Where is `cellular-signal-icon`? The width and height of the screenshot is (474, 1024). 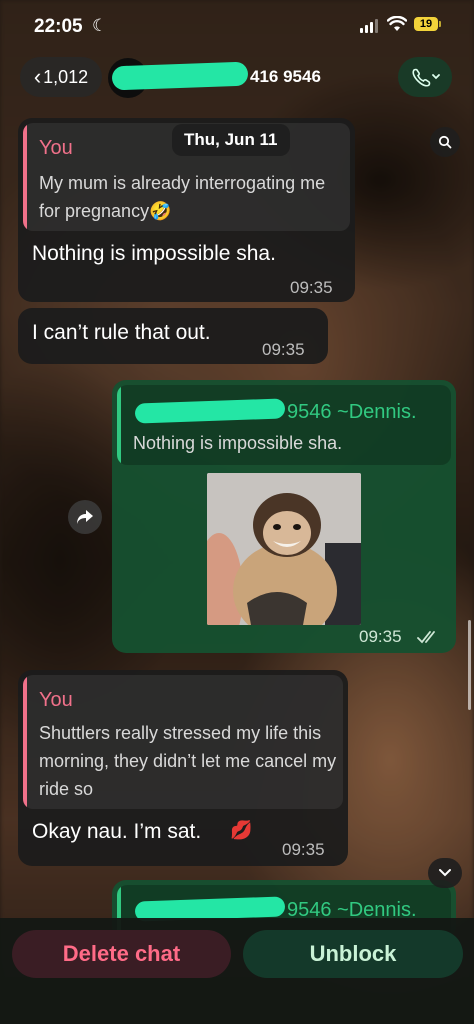
cellular-signal-icon is located at coordinates (369, 26).